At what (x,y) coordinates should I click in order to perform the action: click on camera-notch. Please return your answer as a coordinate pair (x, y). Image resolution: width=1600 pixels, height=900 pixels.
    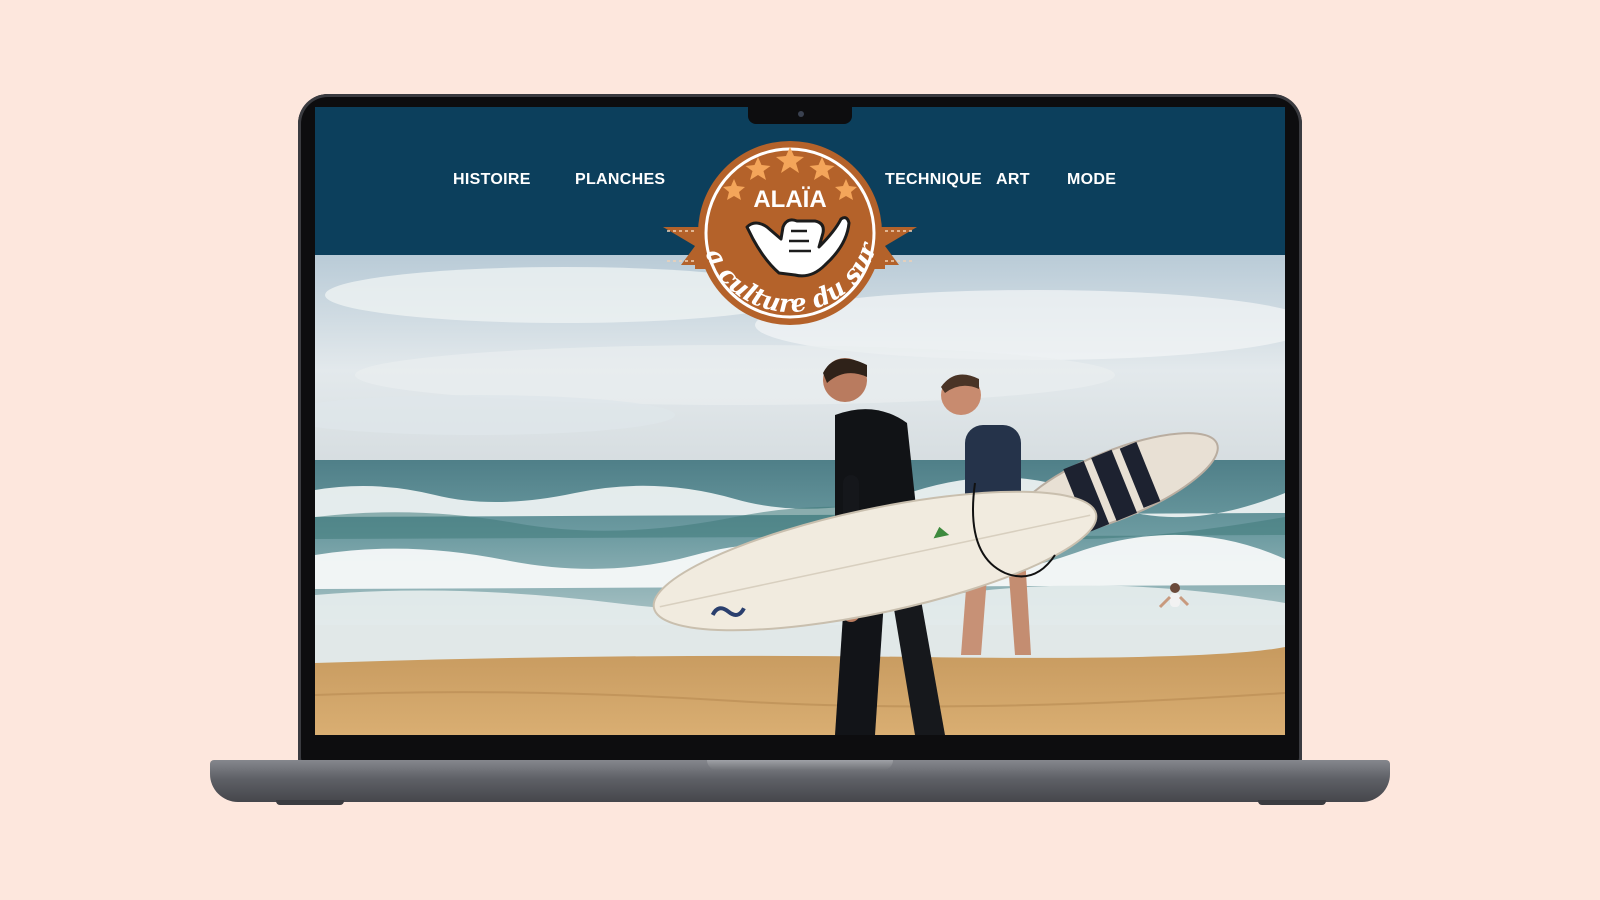
    Looking at the image, I should click on (800, 115).